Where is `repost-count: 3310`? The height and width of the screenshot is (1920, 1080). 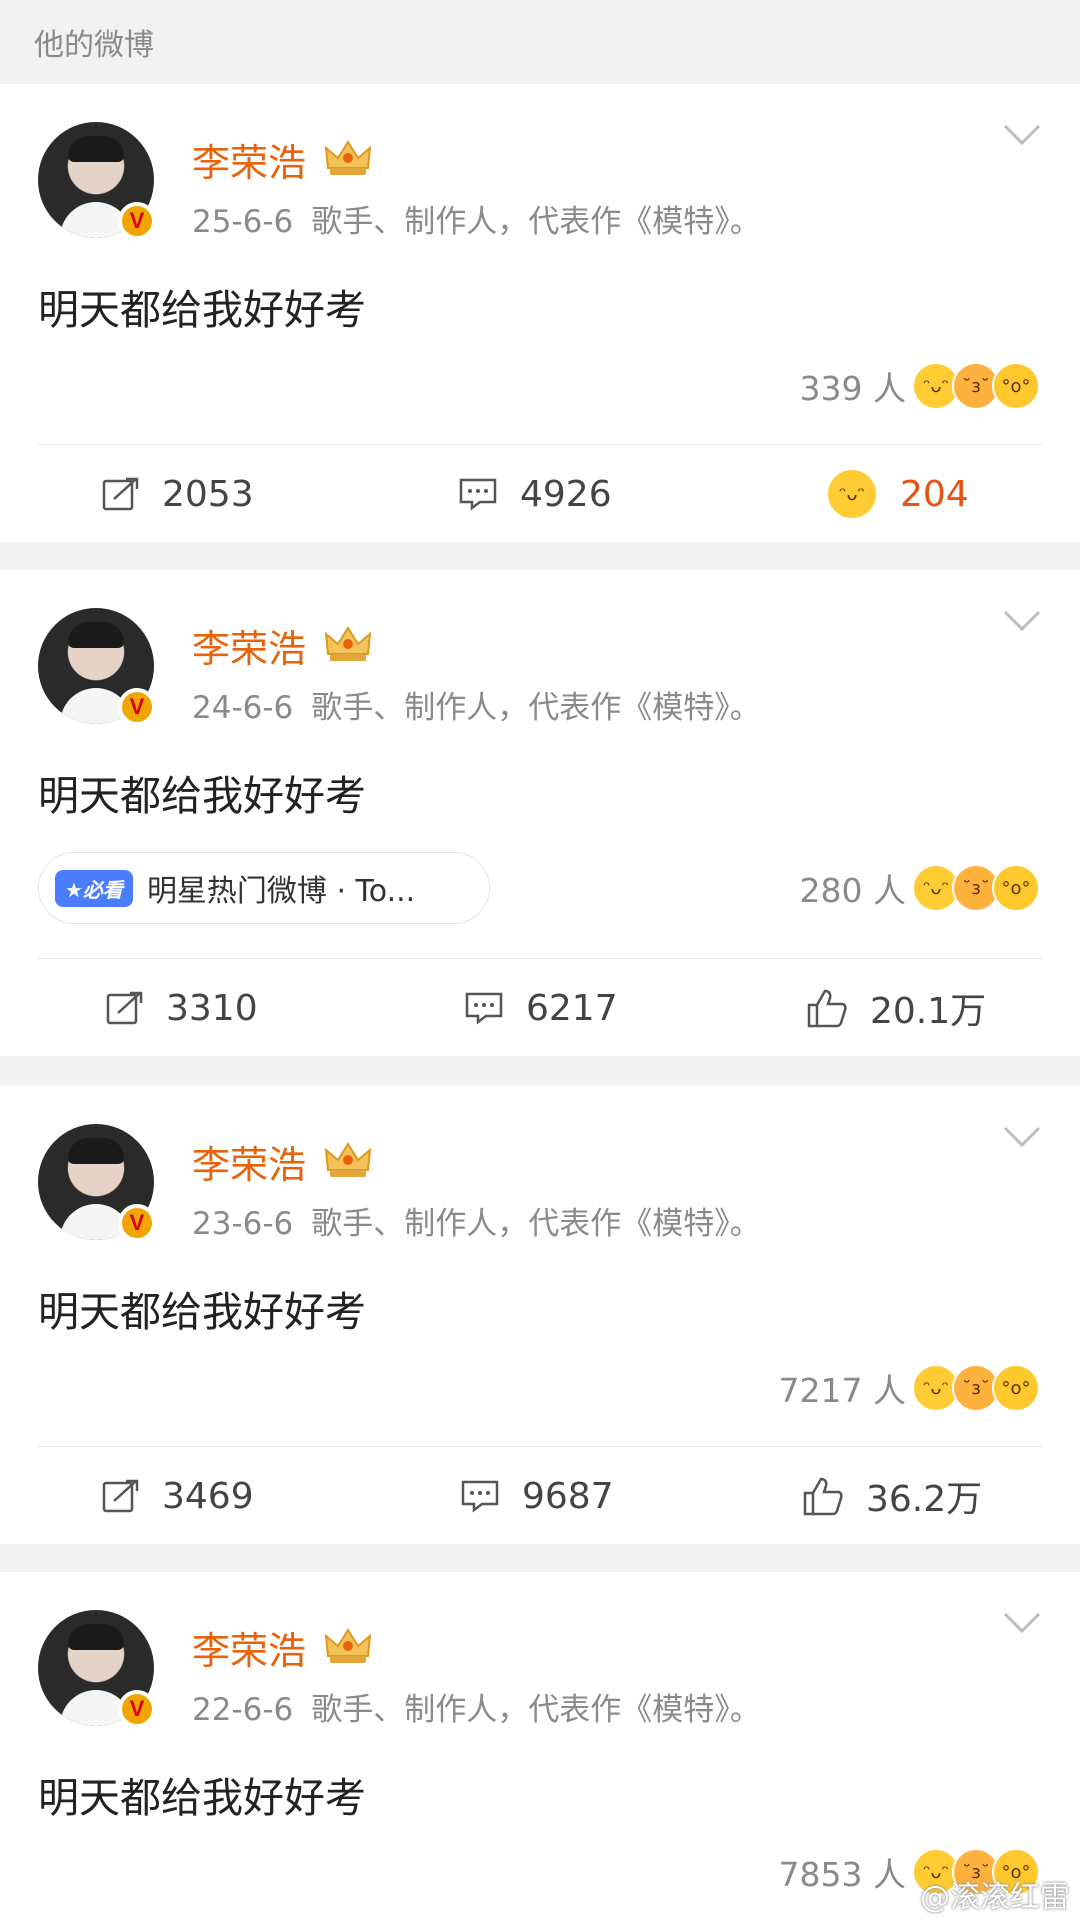 repost-count: 3310 is located at coordinates (212, 1008).